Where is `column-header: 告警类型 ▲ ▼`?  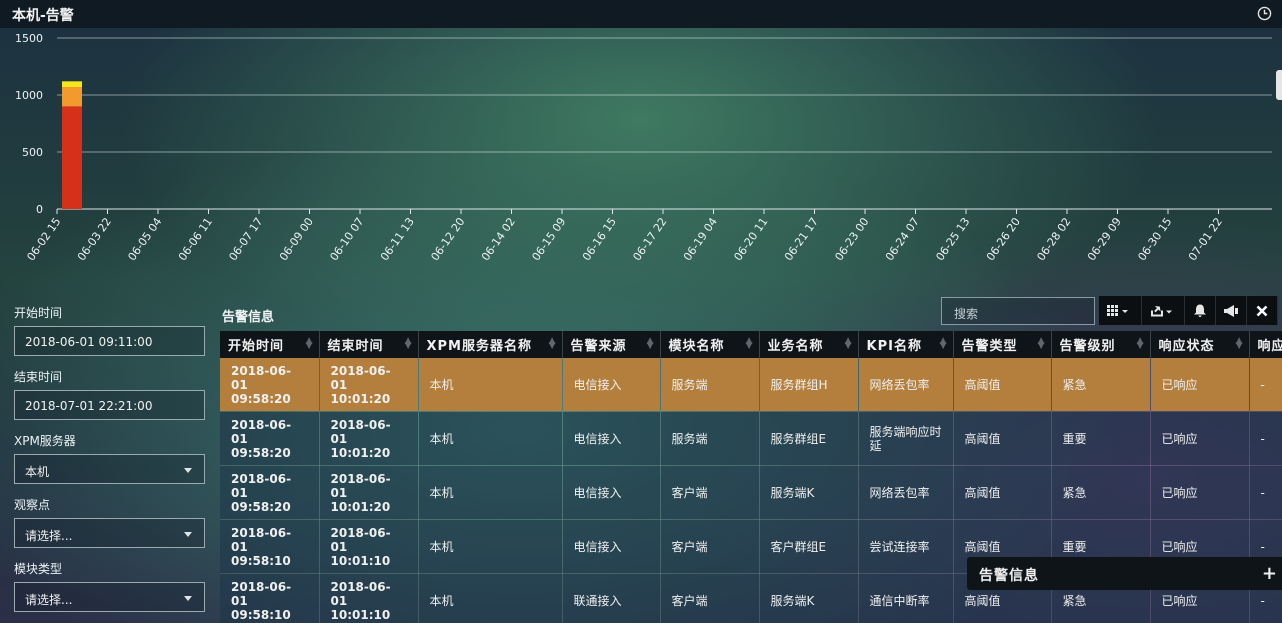
column-header: 告警类型 ▲ ▼ is located at coordinates (1002, 344).